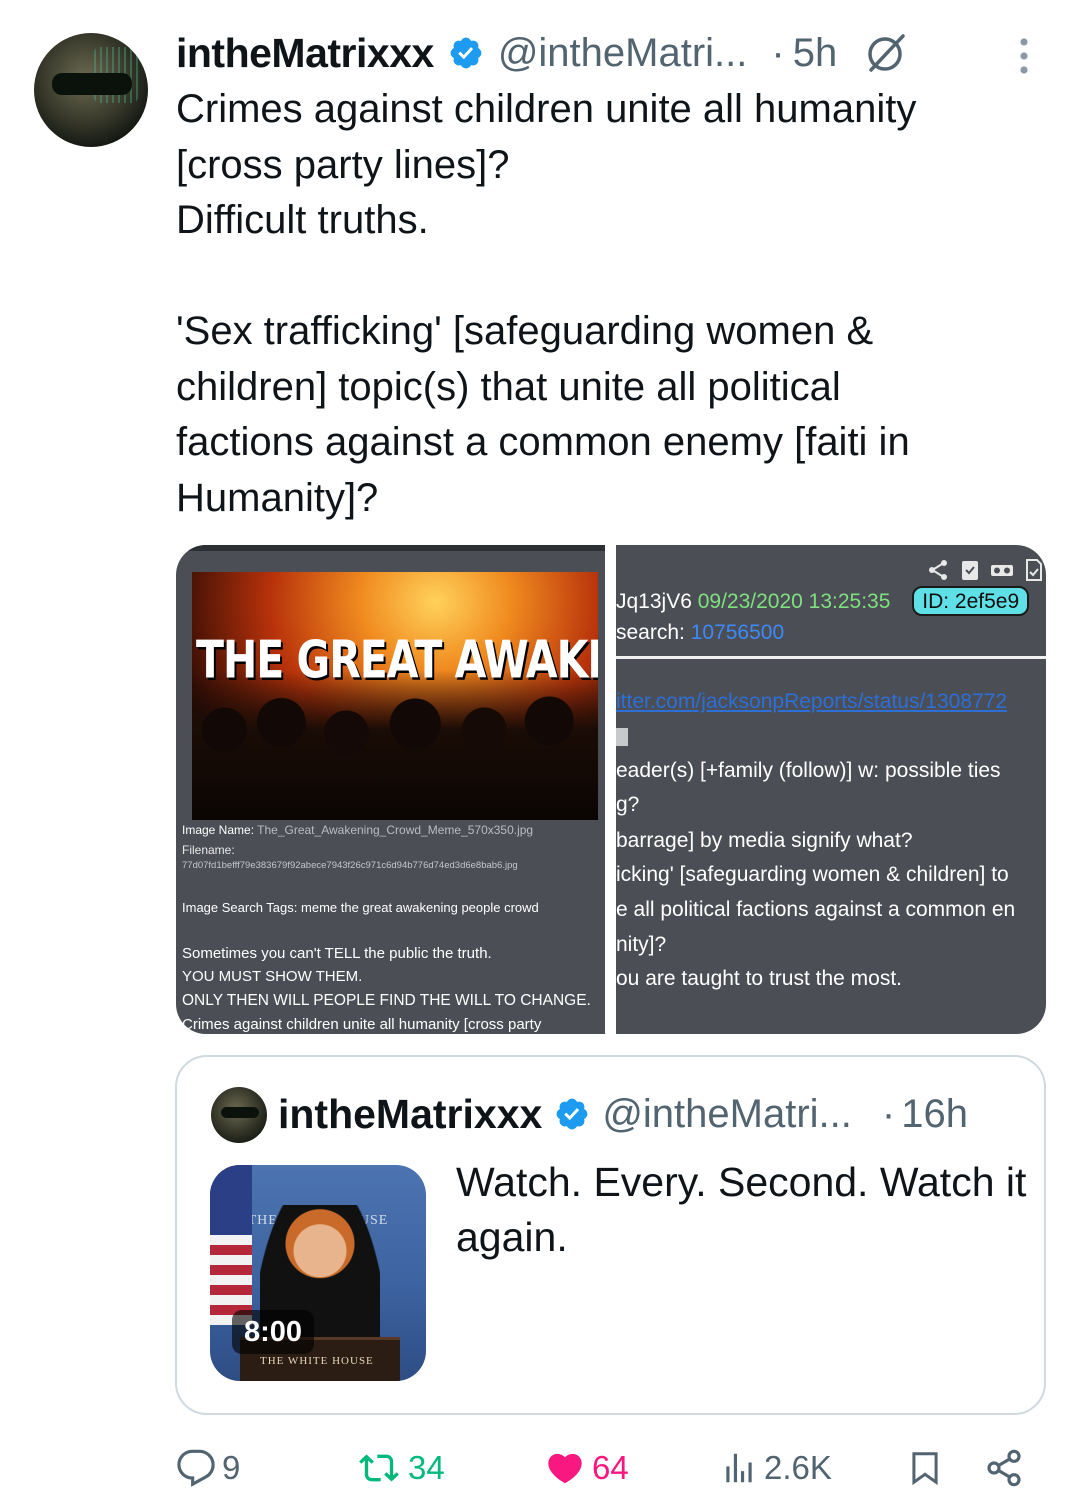  Describe the element at coordinates (654, 601) in the screenshot. I see `post-id: Jq13jV6` at that location.